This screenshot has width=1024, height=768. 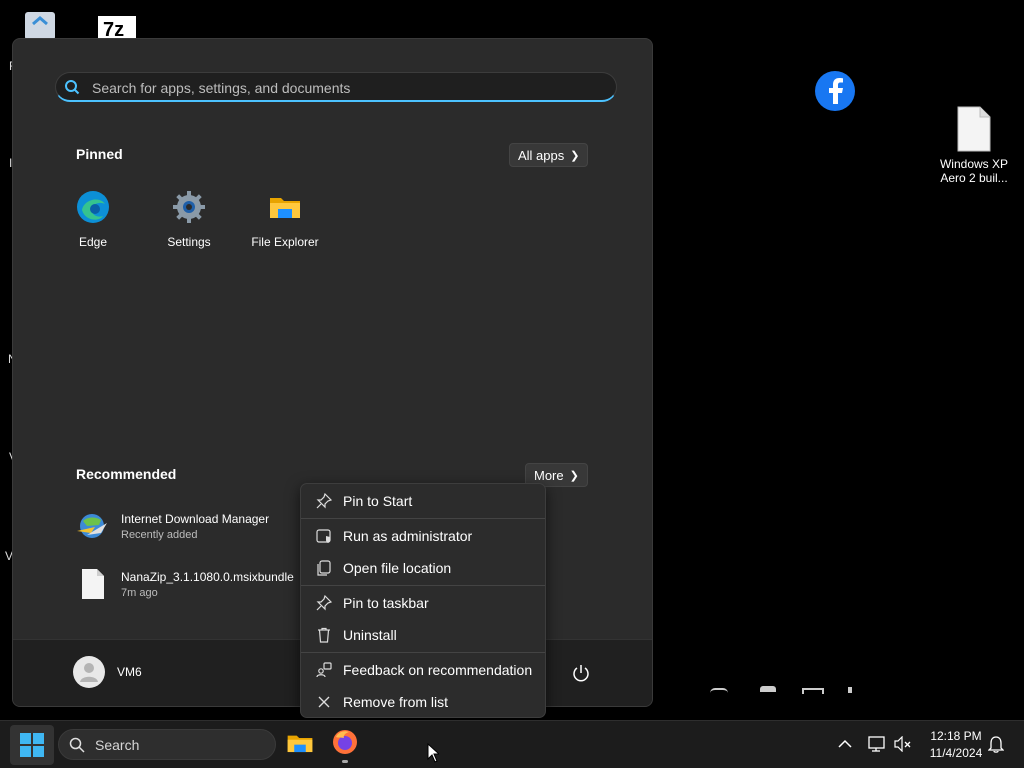 I want to click on pinned-app-settings: Settings, so click(x=189, y=219).